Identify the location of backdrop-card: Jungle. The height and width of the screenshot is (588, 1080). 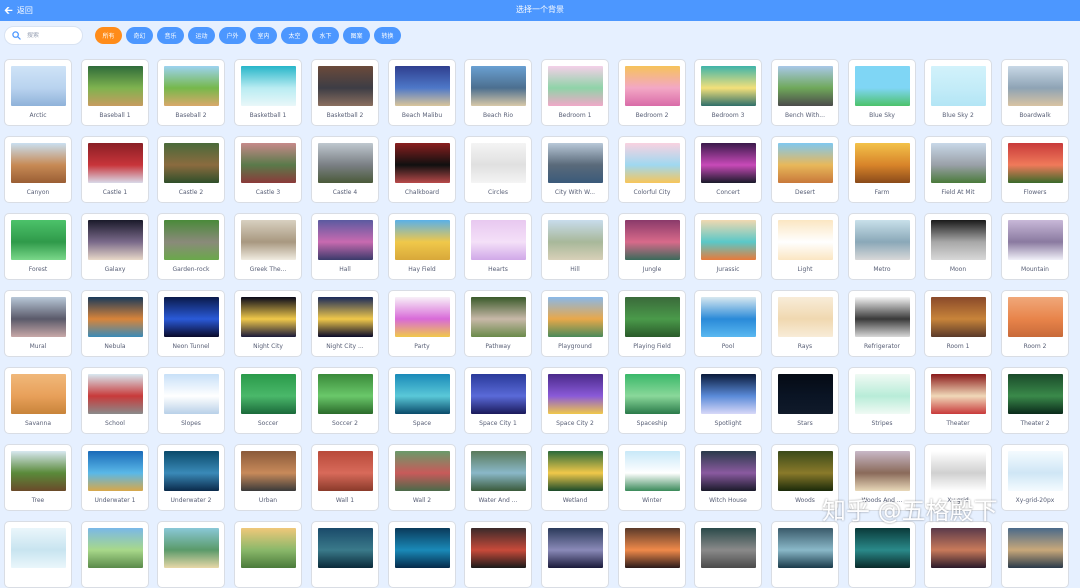
(652, 246).